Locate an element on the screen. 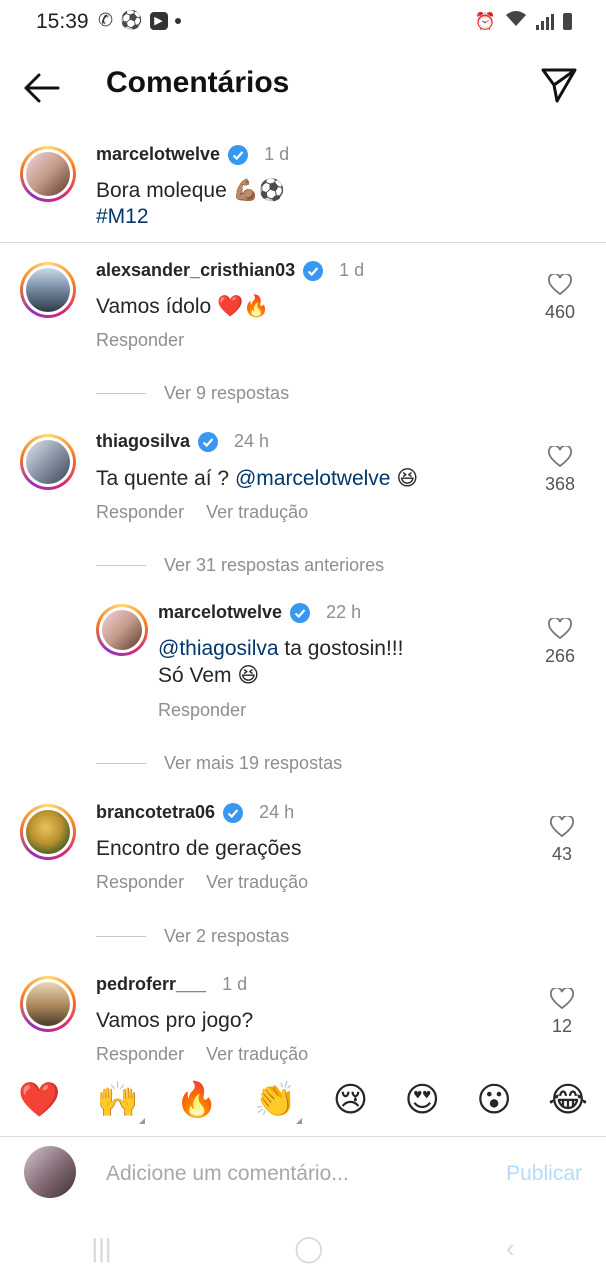 This screenshot has width=606, height=1280. reaction-surprised: 😮 is located at coordinates (493, 1100).